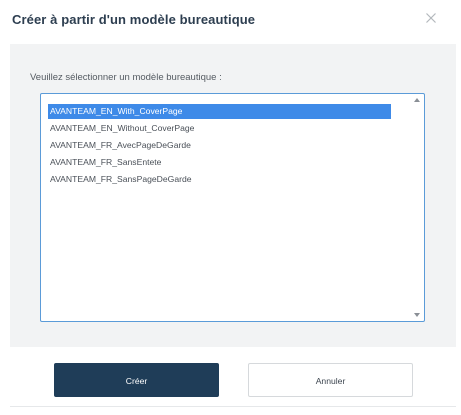  I want to click on footer-divider, so click(233, 406).